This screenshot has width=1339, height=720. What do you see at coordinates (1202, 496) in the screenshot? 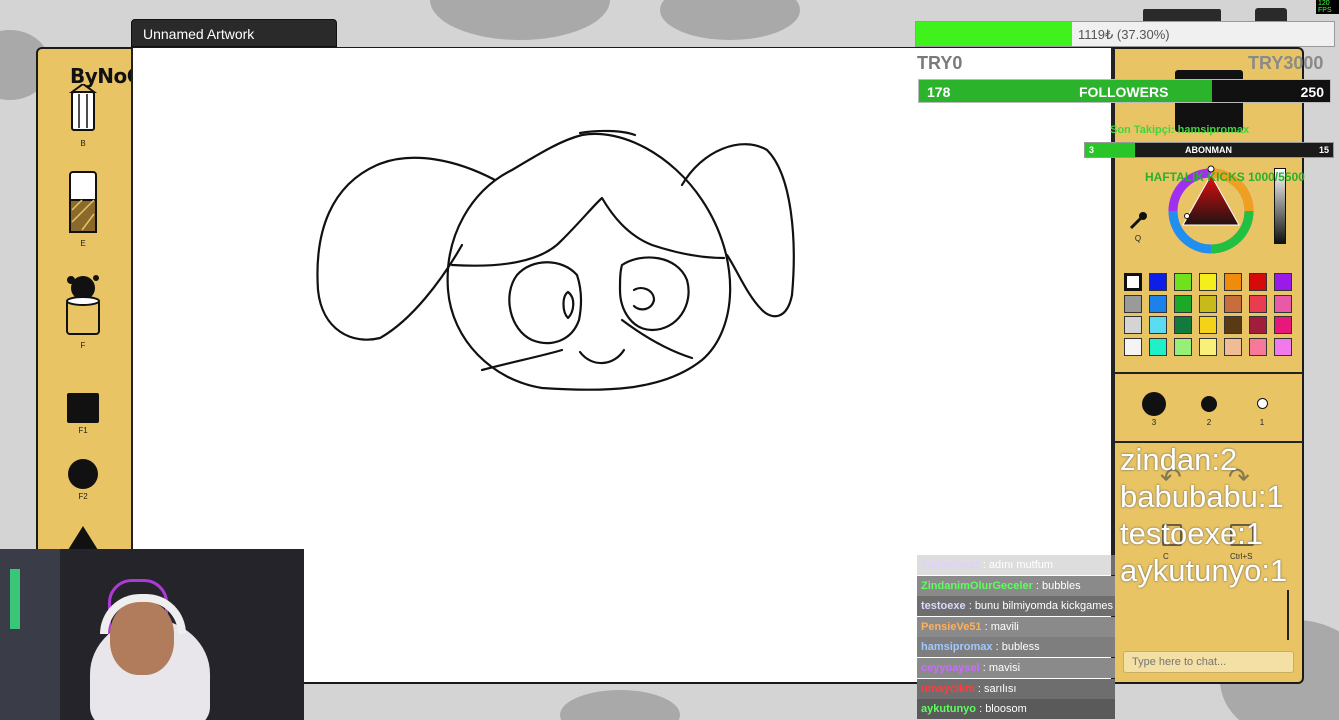
I see `leaderboard-entry: babubabu:1` at bounding box center [1202, 496].